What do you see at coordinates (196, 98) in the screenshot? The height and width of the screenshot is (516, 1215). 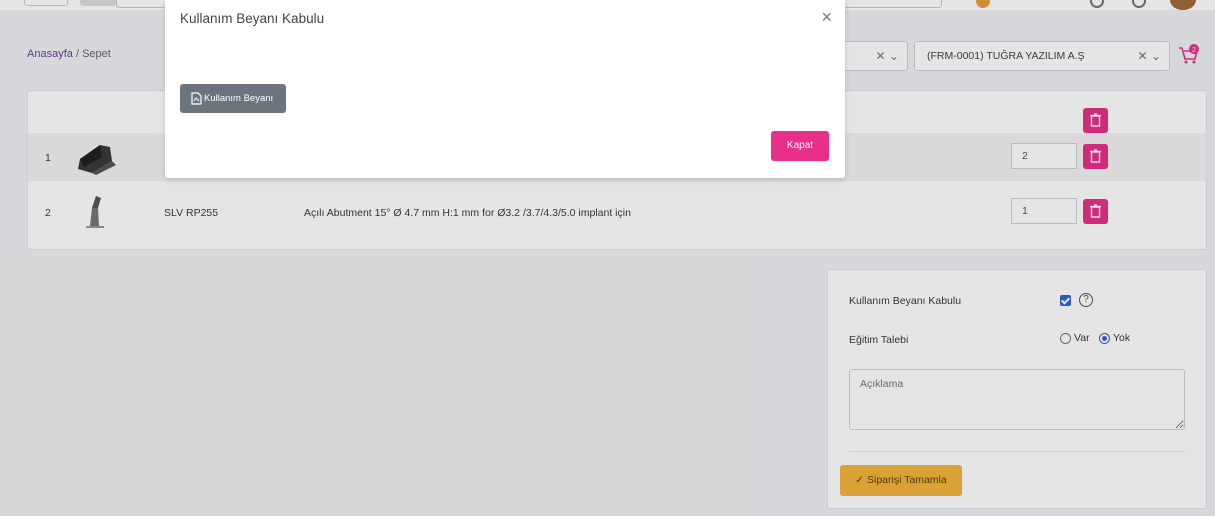 I see `pdf-file-icon` at bounding box center [196, 98].